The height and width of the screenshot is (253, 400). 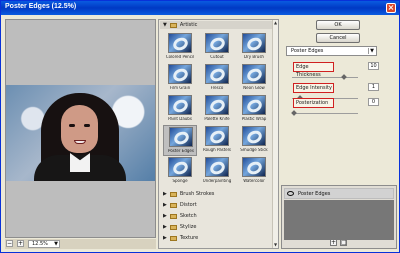 I want to click on cancel-button: Cancel, so click(x=338, y=38).